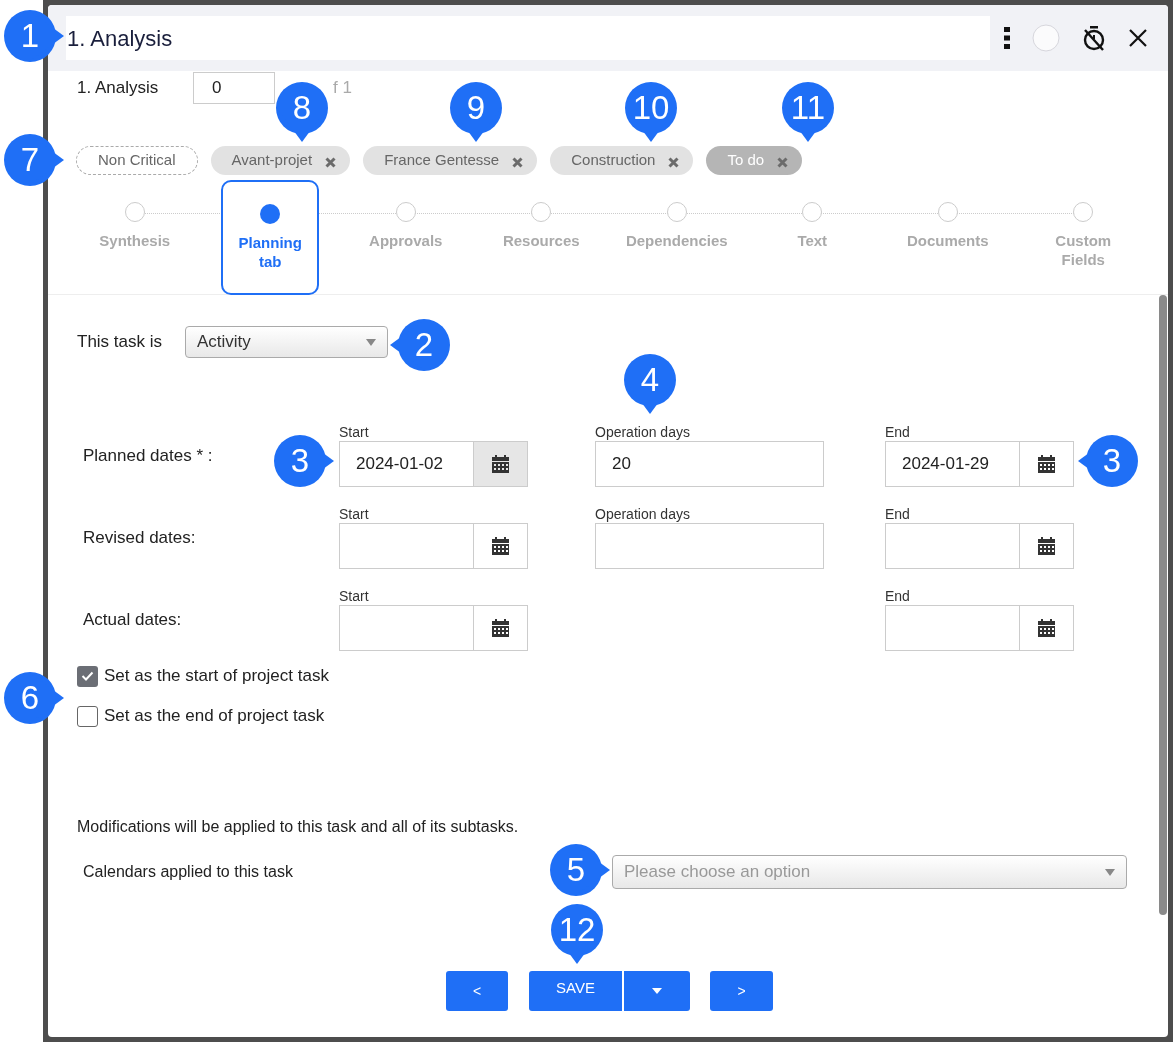  Describe the element at coordinates (286, 342) in the screenshot. I see `task-type-select: Activity` at that location.